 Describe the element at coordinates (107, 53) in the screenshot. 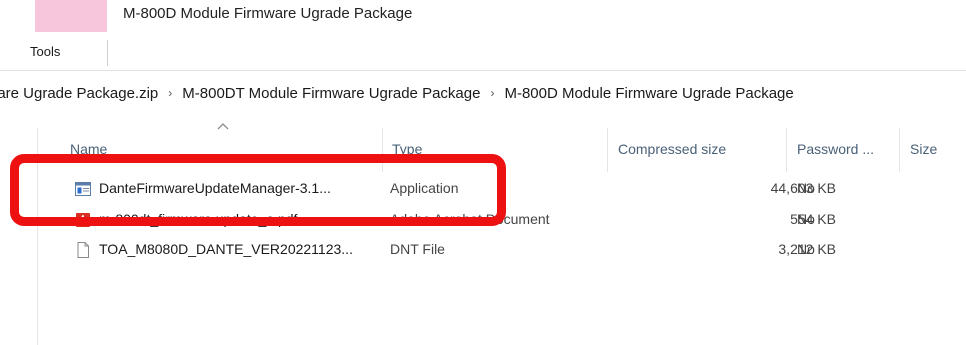

I see `ribbon-tab-divider` at that location.